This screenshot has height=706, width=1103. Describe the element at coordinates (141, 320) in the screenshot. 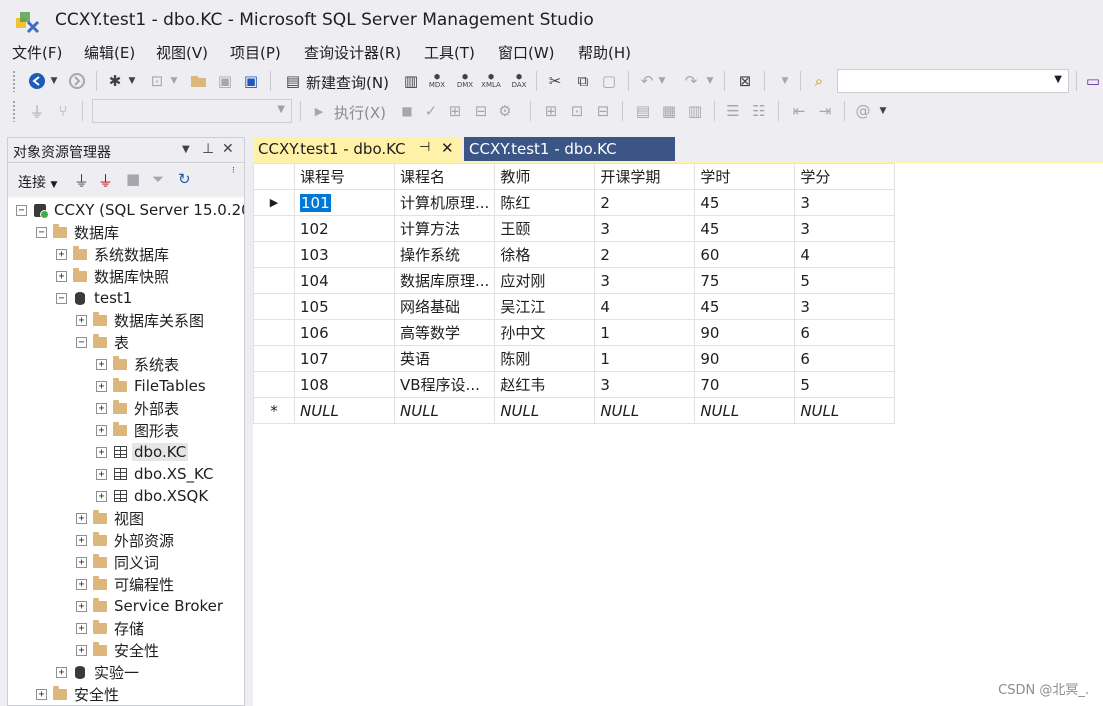

I see `tree-node: + 数据库关系图` at that location.